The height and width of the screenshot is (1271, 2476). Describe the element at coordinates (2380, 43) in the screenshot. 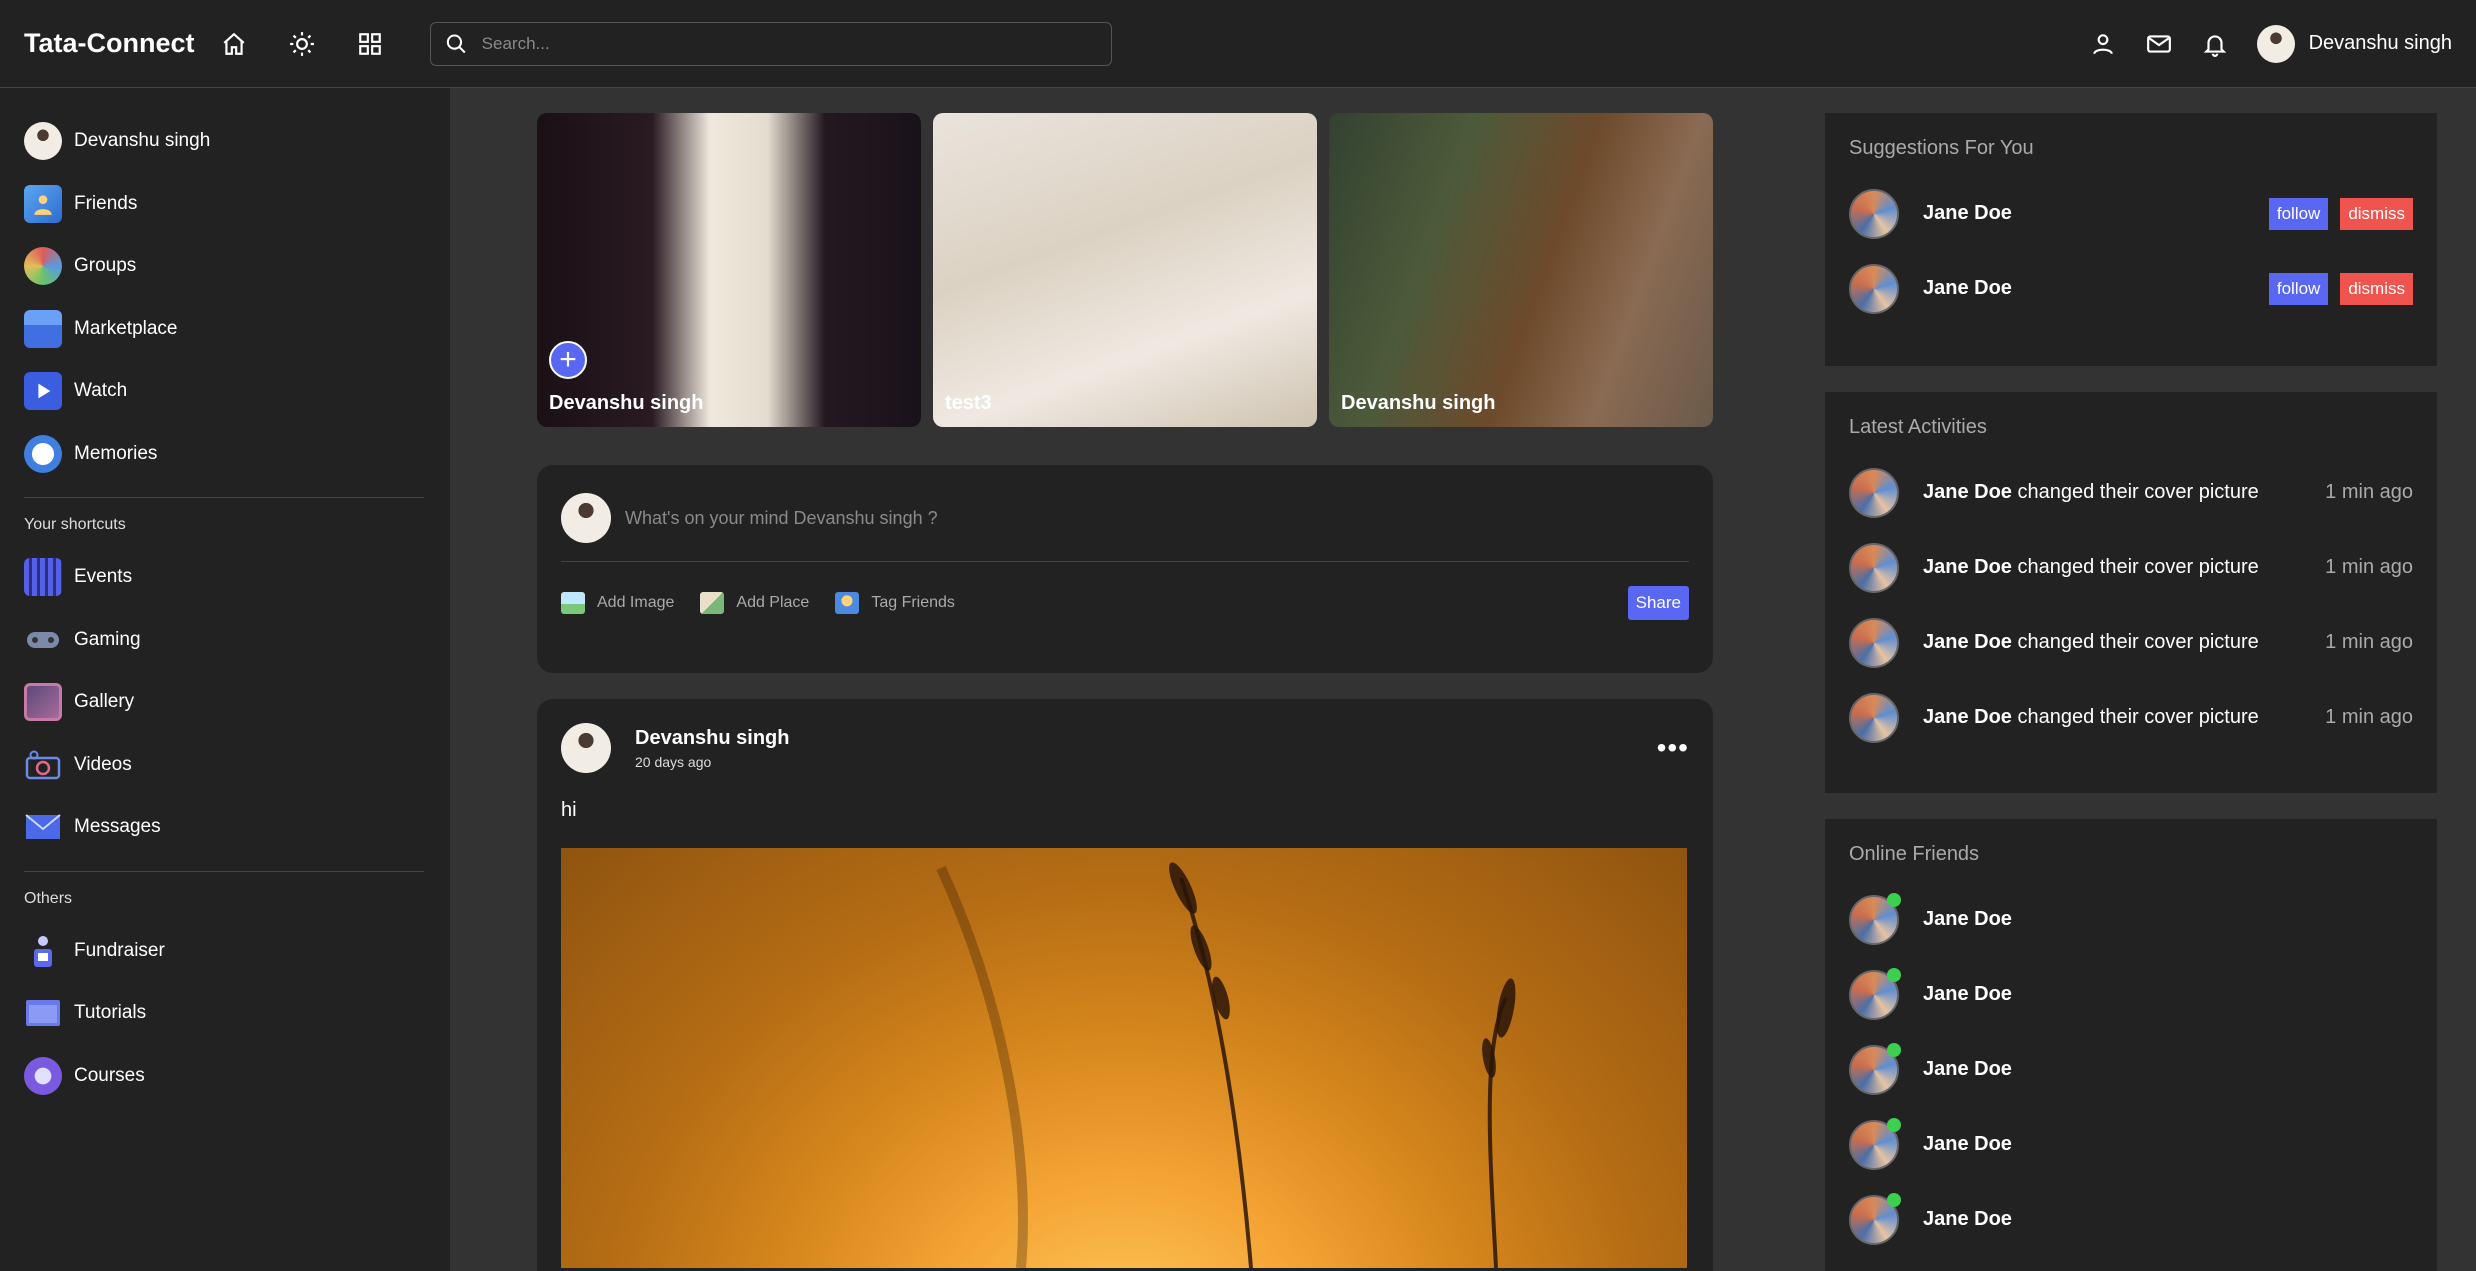

I see `user-name: Devanshu singh` at that location.